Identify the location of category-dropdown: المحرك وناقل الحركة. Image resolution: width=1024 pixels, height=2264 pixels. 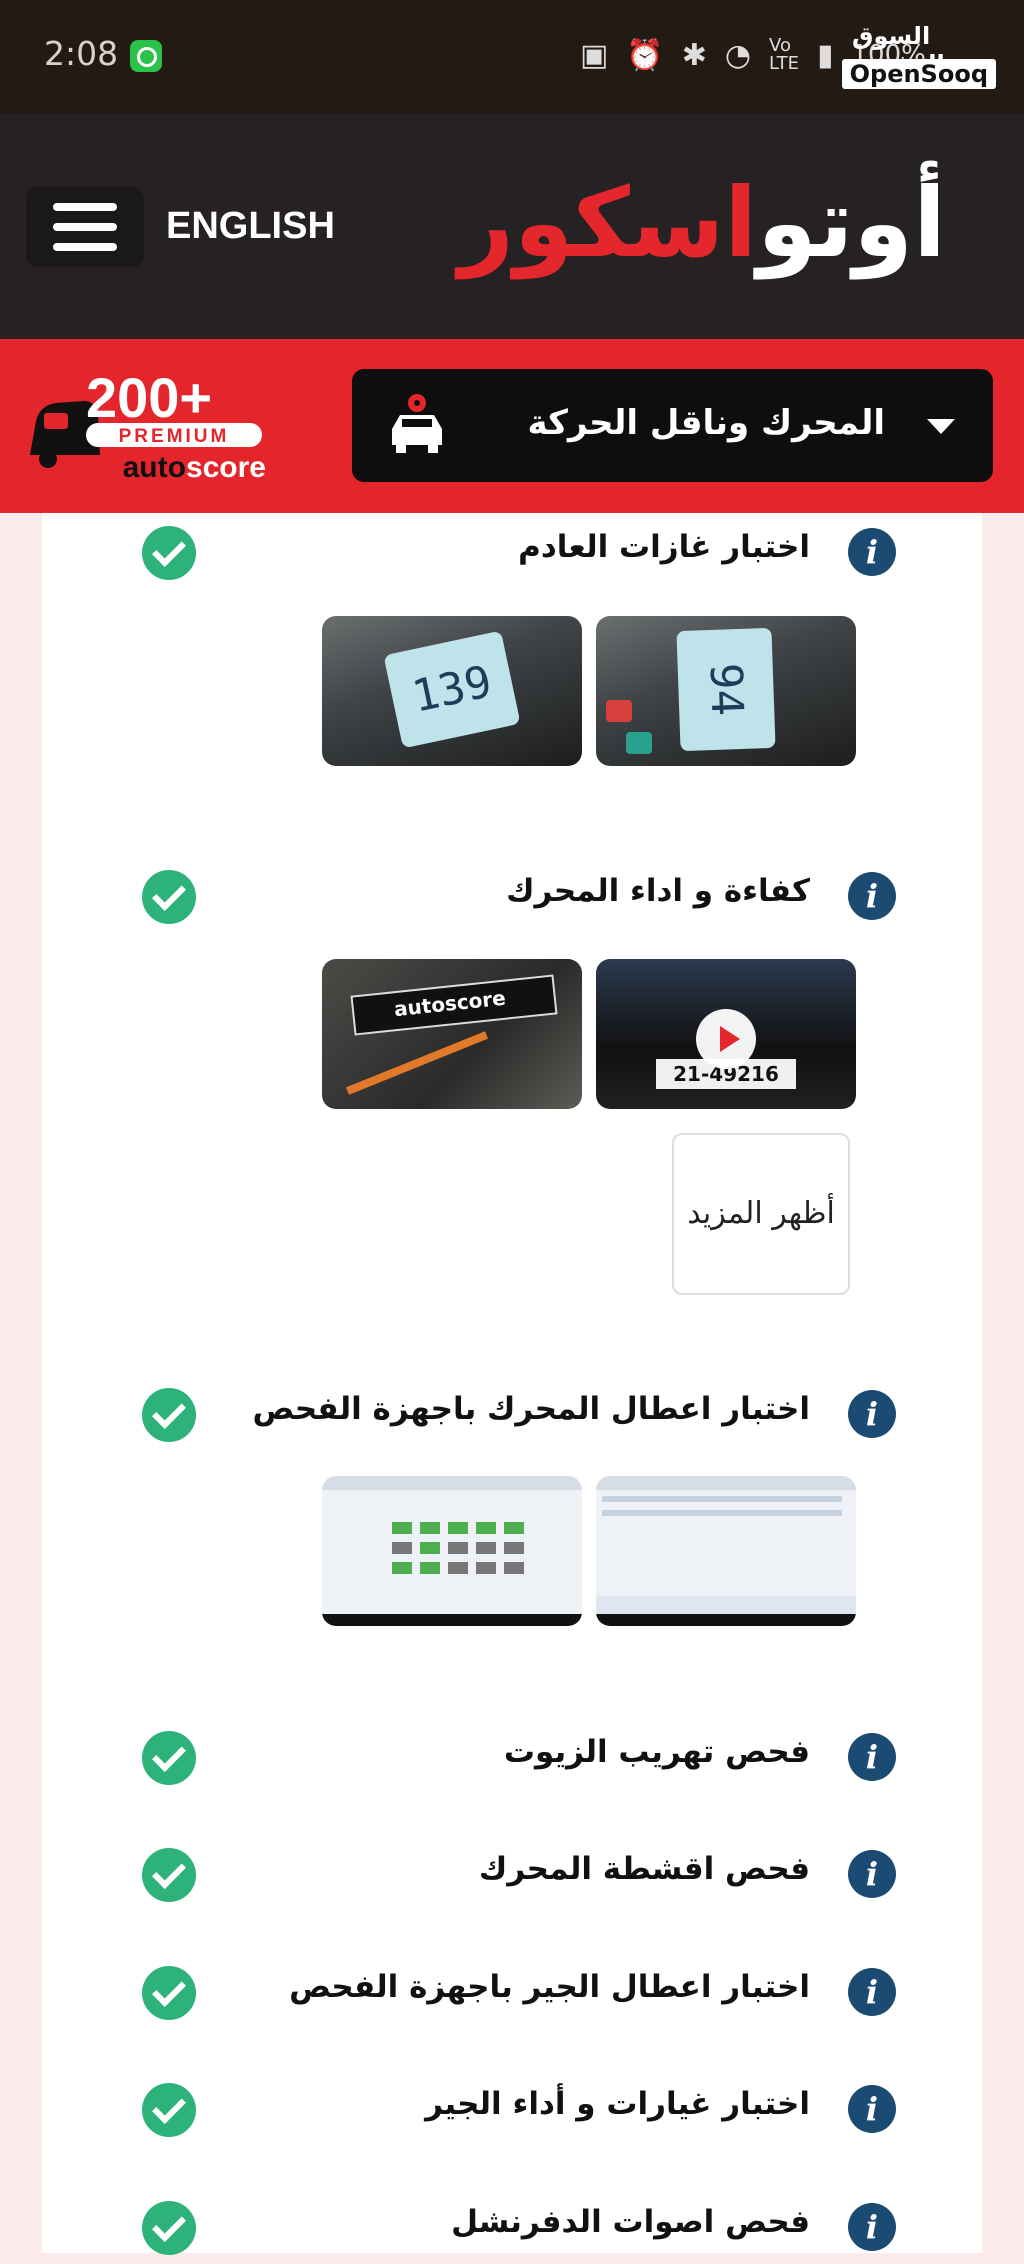
(672, 425).